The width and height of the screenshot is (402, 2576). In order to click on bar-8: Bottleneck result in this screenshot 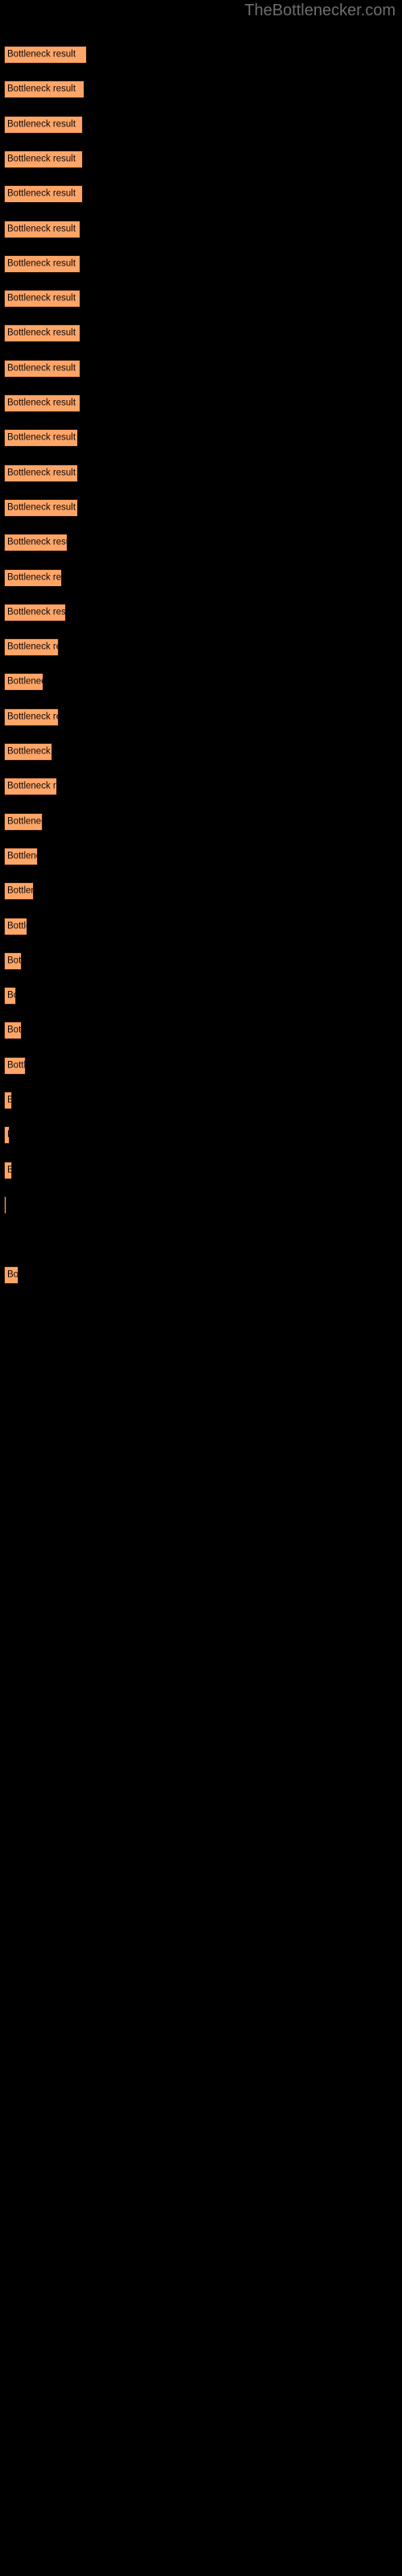, I will do `click(42, 299)`.